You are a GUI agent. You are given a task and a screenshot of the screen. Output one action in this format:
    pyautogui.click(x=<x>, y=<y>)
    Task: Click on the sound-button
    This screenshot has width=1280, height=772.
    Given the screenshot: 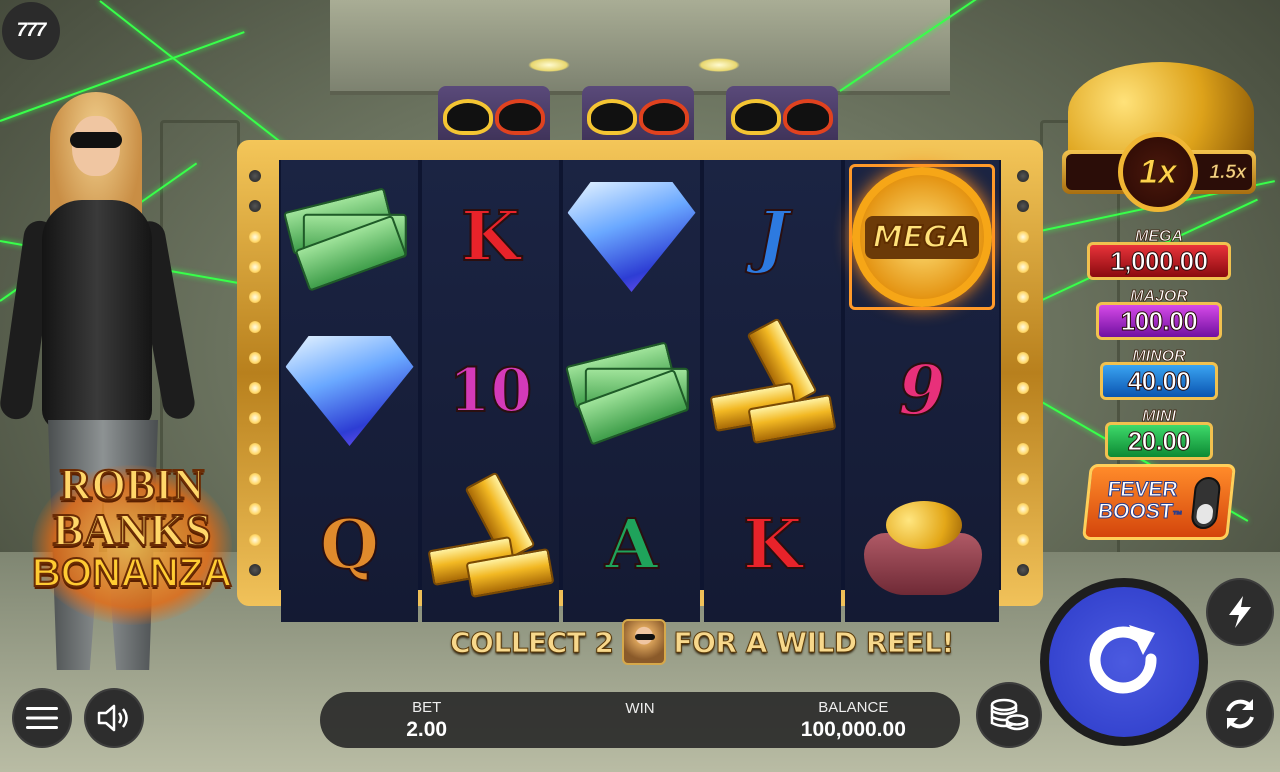 What is the action you would take?
    pyautogui.click(x=114, y=718)
    